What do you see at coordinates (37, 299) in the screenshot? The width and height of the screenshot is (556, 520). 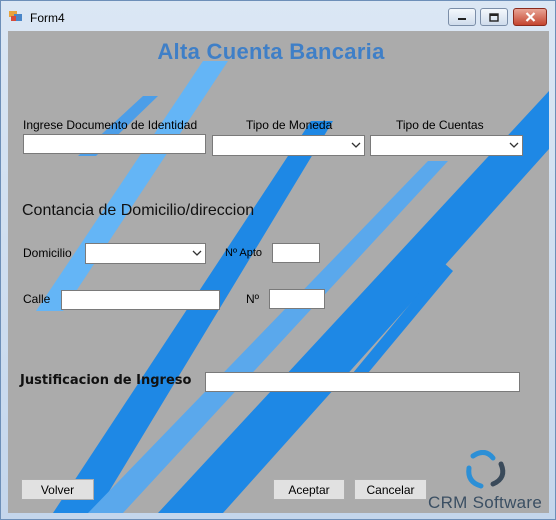 I see `calle-label: Calle` at bounding box center [37, 299].